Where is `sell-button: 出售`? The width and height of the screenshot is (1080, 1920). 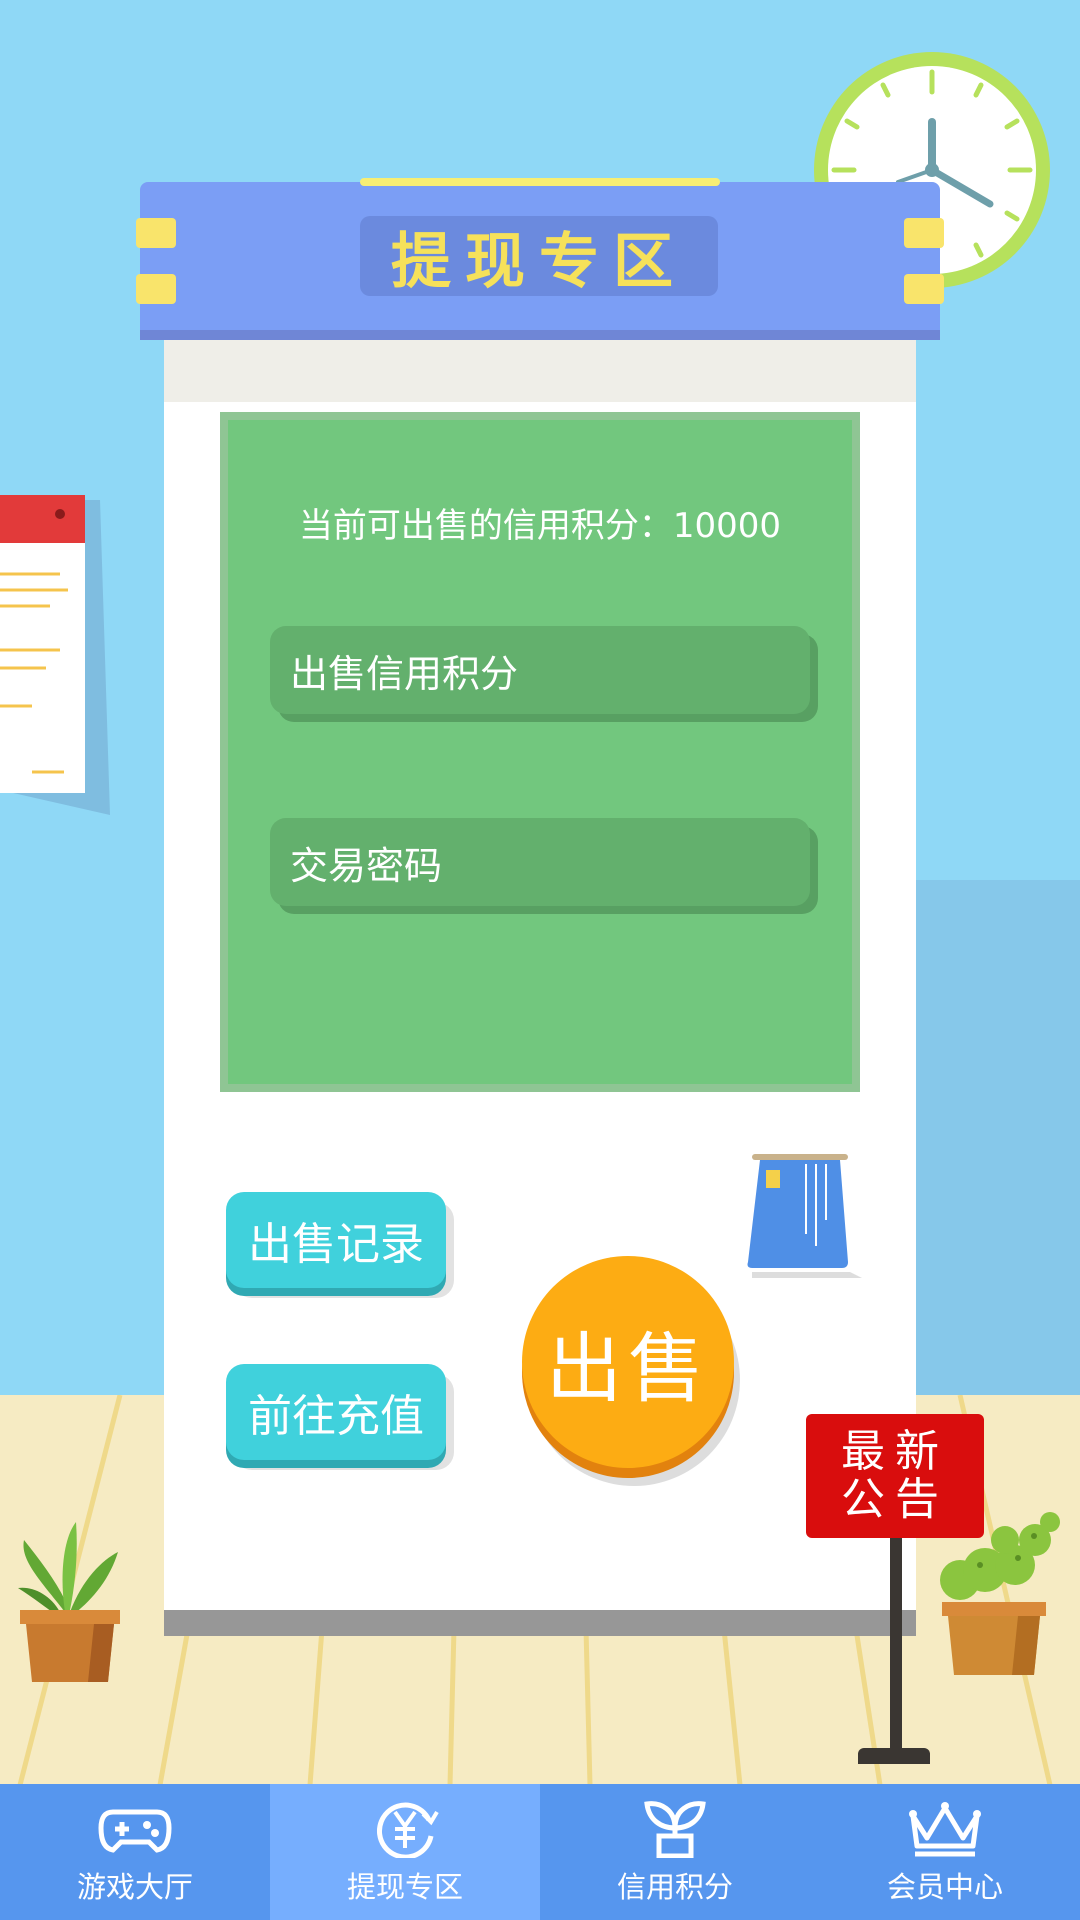 sell-button: 出售 is located at coordinates (628, 1362).